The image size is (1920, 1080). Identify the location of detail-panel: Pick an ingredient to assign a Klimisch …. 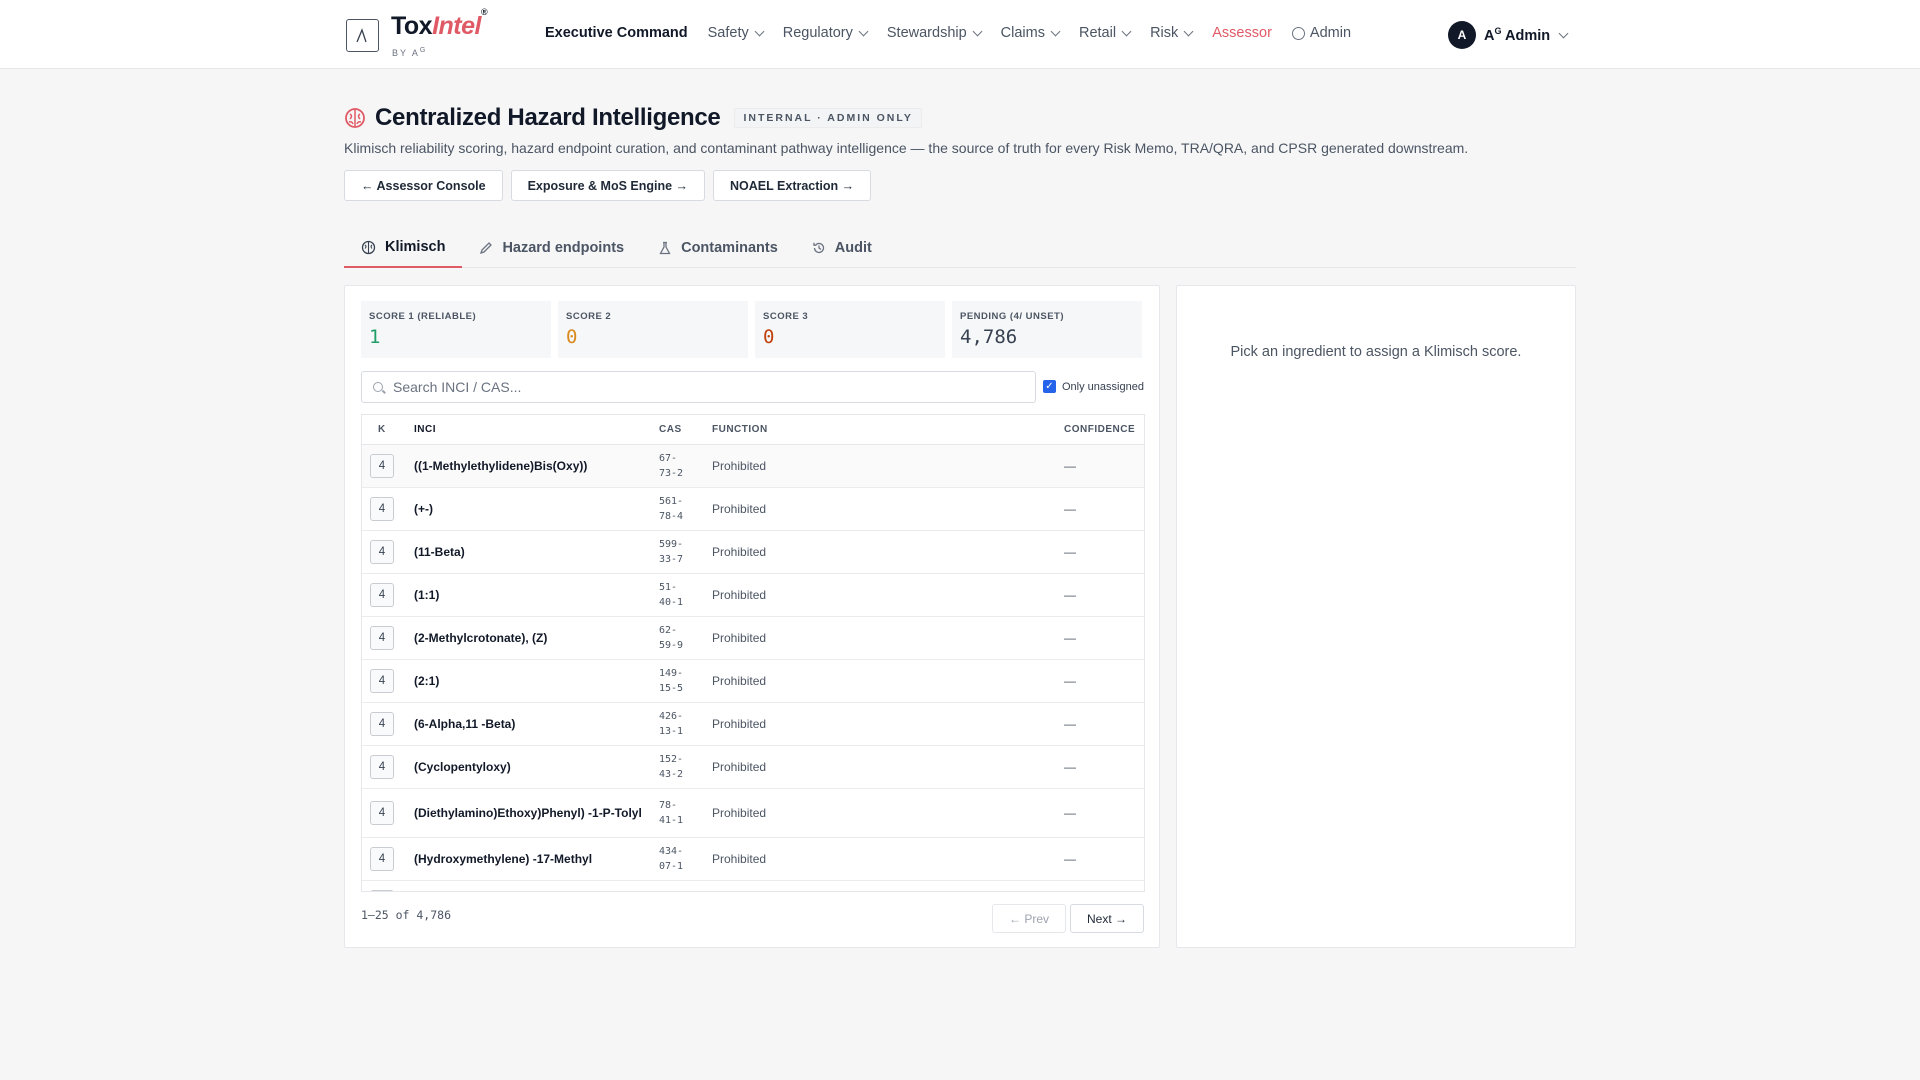
(1376, 616).